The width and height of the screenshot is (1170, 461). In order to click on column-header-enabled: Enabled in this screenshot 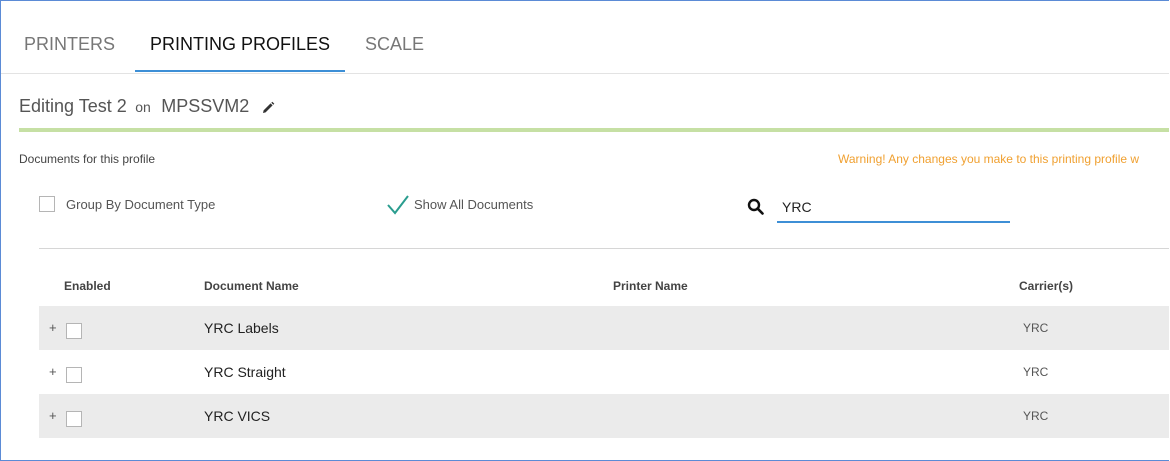, I will do `click(87, 286)`.